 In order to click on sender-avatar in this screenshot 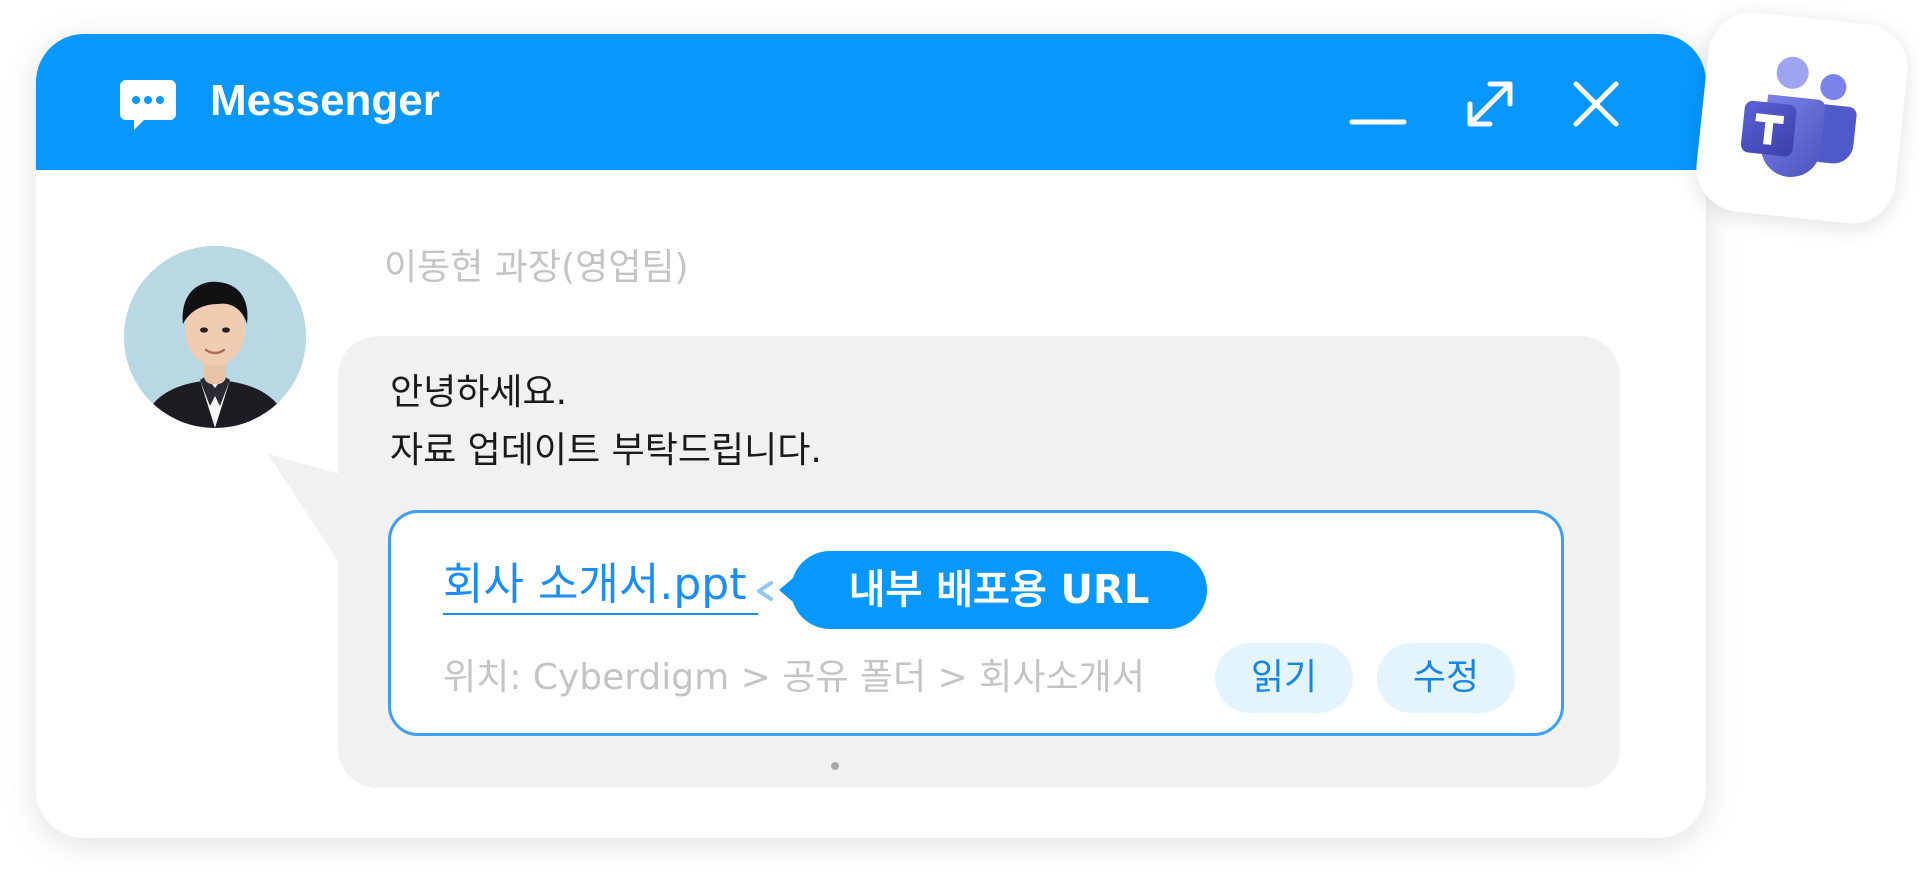, I will do `click(215, 337)`.